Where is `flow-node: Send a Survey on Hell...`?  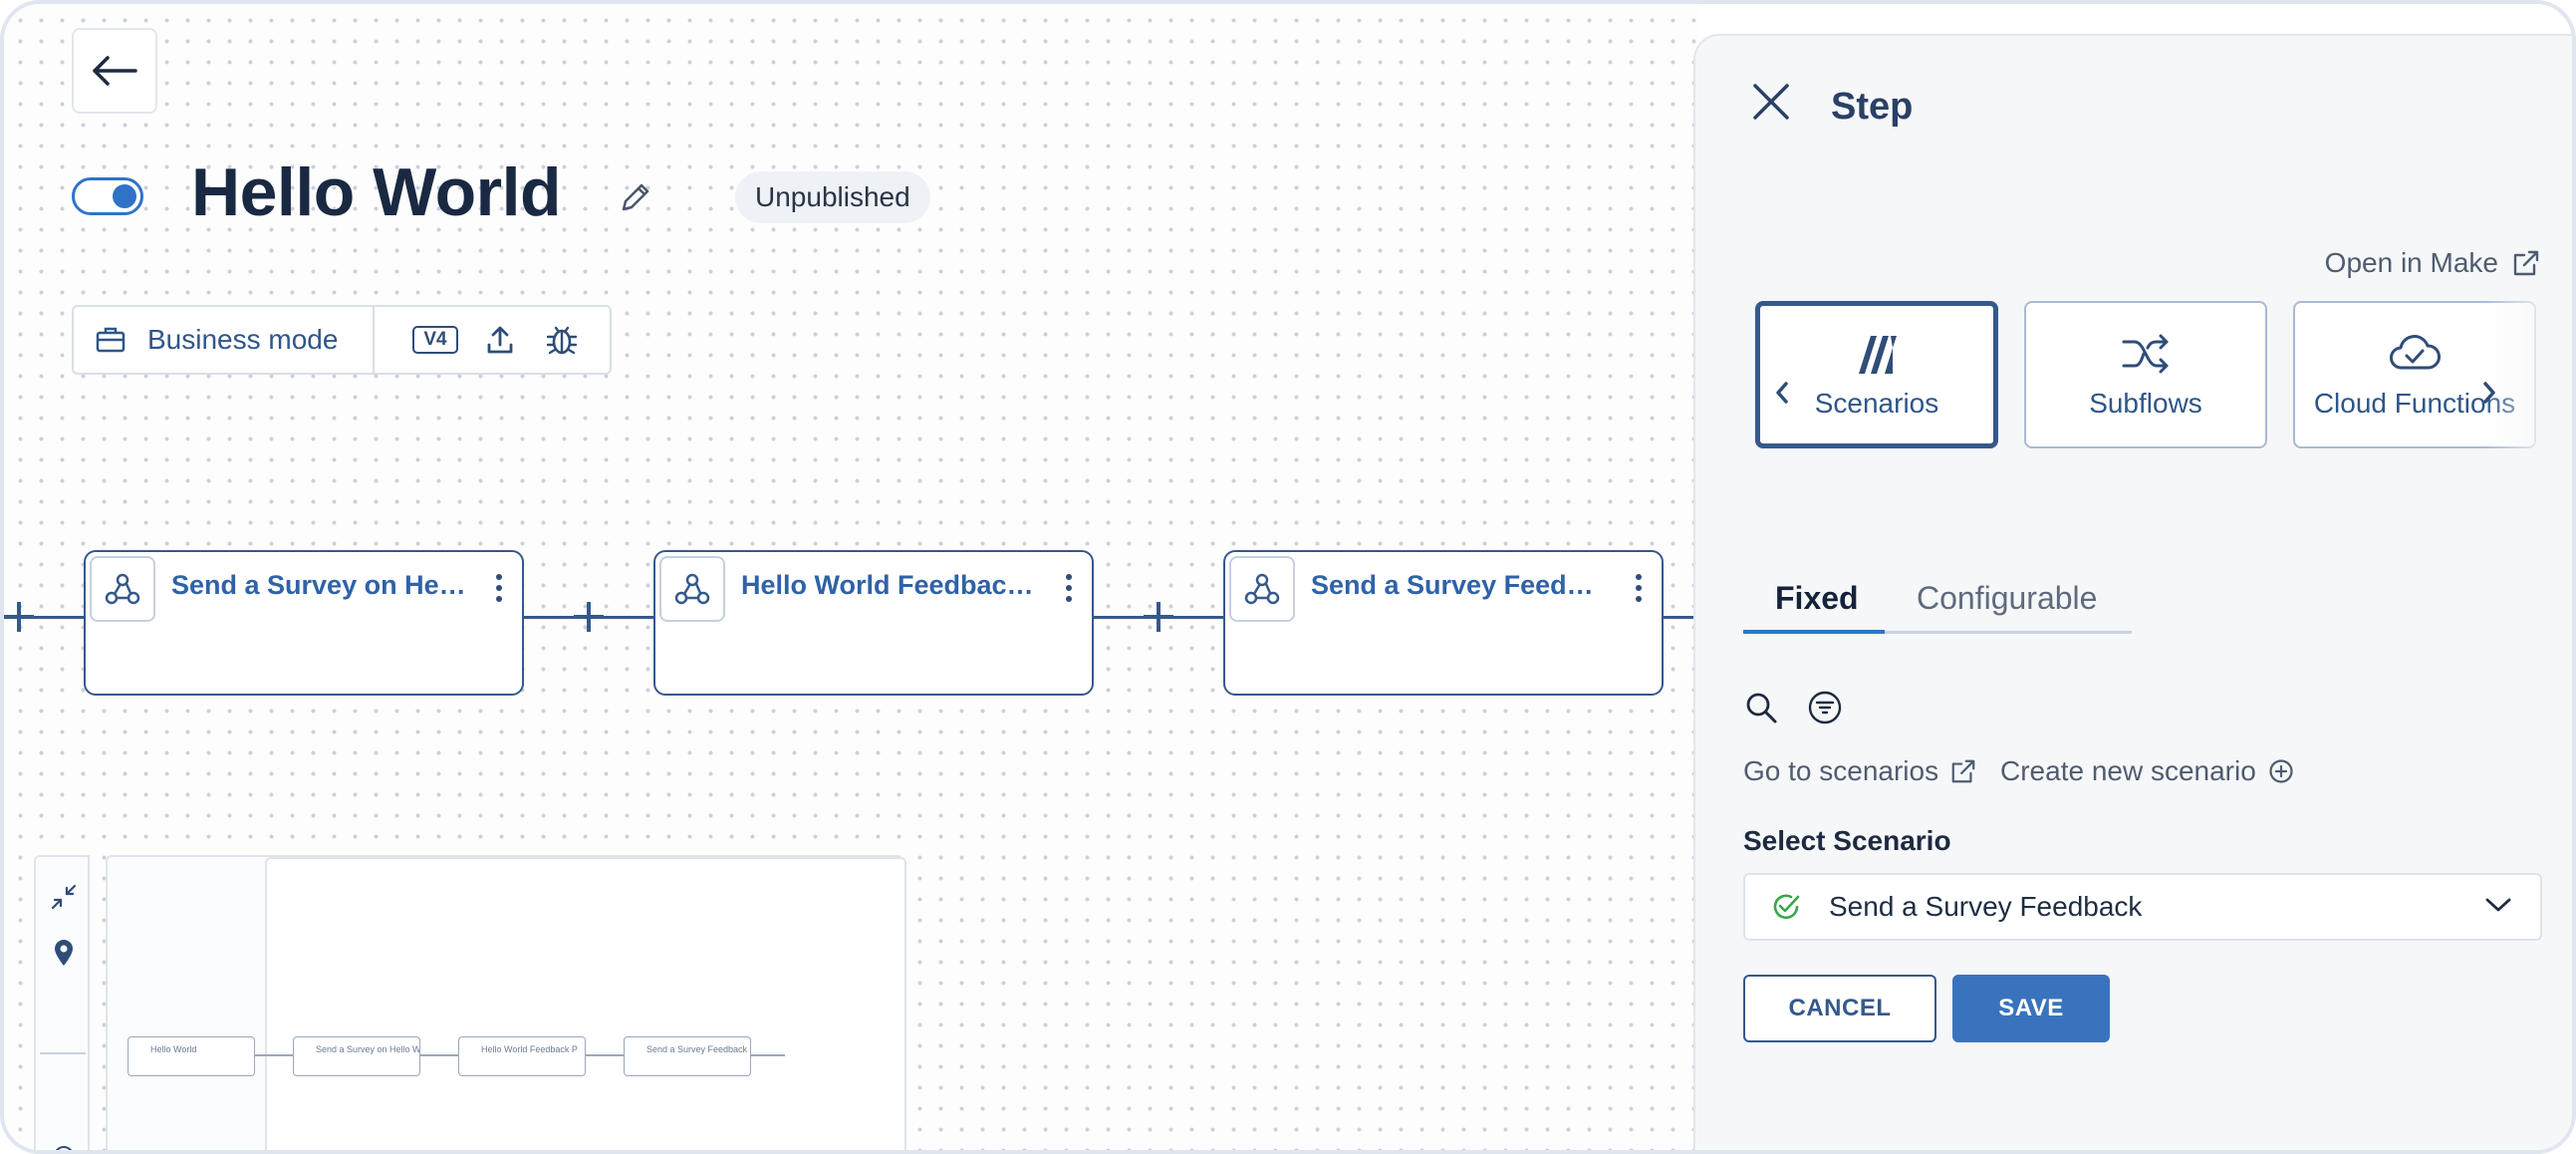
flow-node: Send a Survey on Hell... is located at coordinates (304, 623).